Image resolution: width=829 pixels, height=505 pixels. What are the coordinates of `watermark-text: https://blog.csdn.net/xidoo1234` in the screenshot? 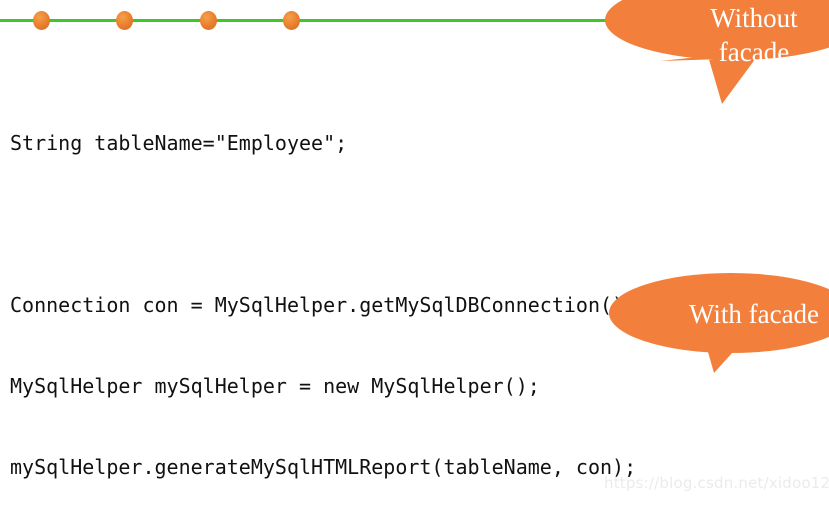 It's located at (716, 483).